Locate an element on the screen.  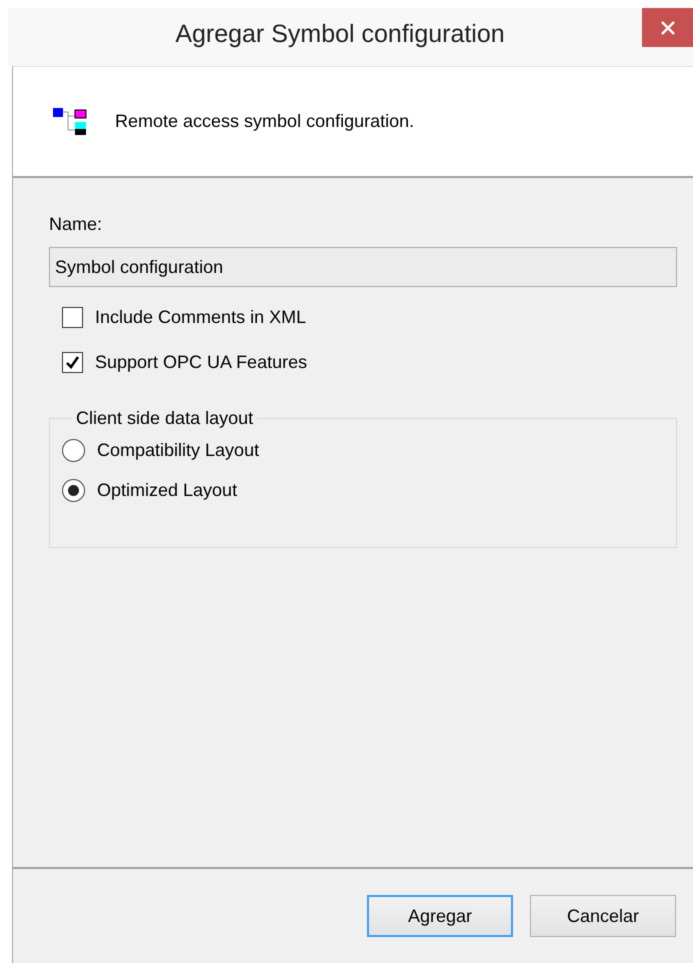
add-button: Agregar is located at coordinates (440, 916).